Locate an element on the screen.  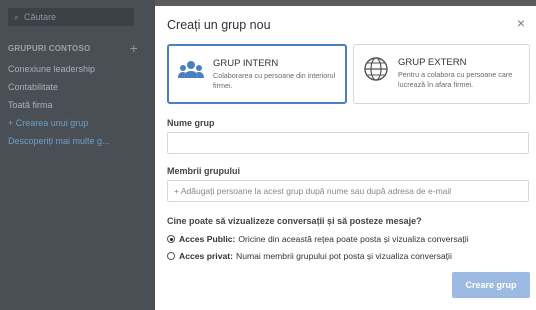
private-access-label: Acces privat: is located at coordinates (206, 256).